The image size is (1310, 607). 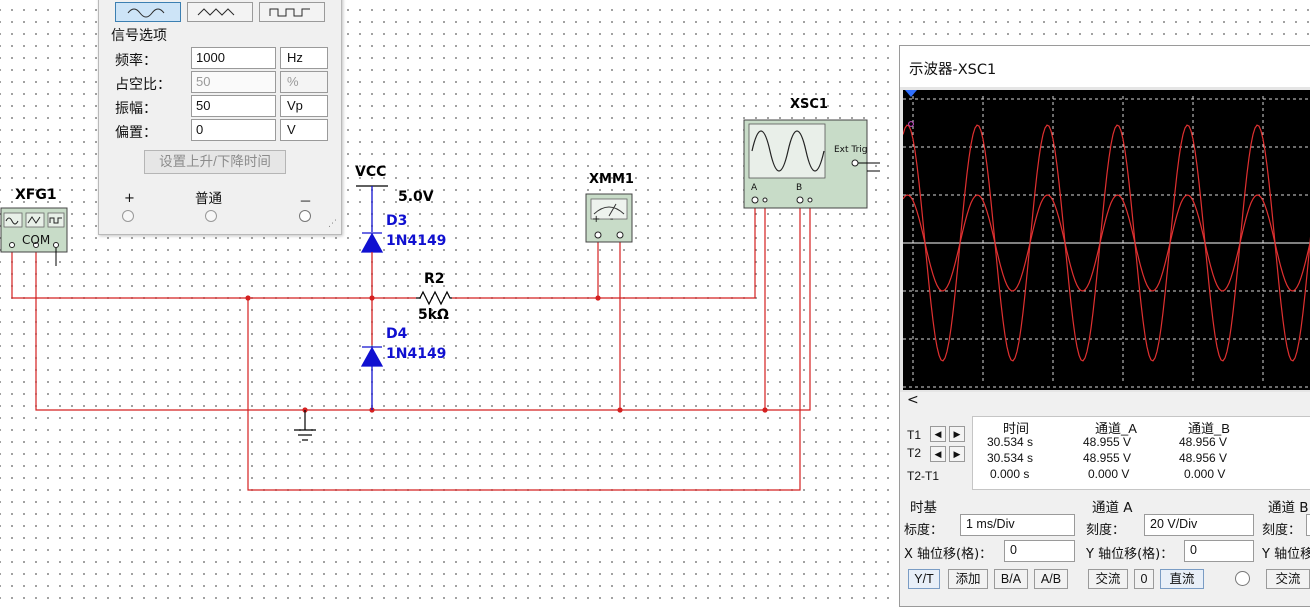 What do you see at coordinates (1144, 579) in the screenshot?
I see `channel-a-zero-button: 0` at bounding box center [1144, 579].